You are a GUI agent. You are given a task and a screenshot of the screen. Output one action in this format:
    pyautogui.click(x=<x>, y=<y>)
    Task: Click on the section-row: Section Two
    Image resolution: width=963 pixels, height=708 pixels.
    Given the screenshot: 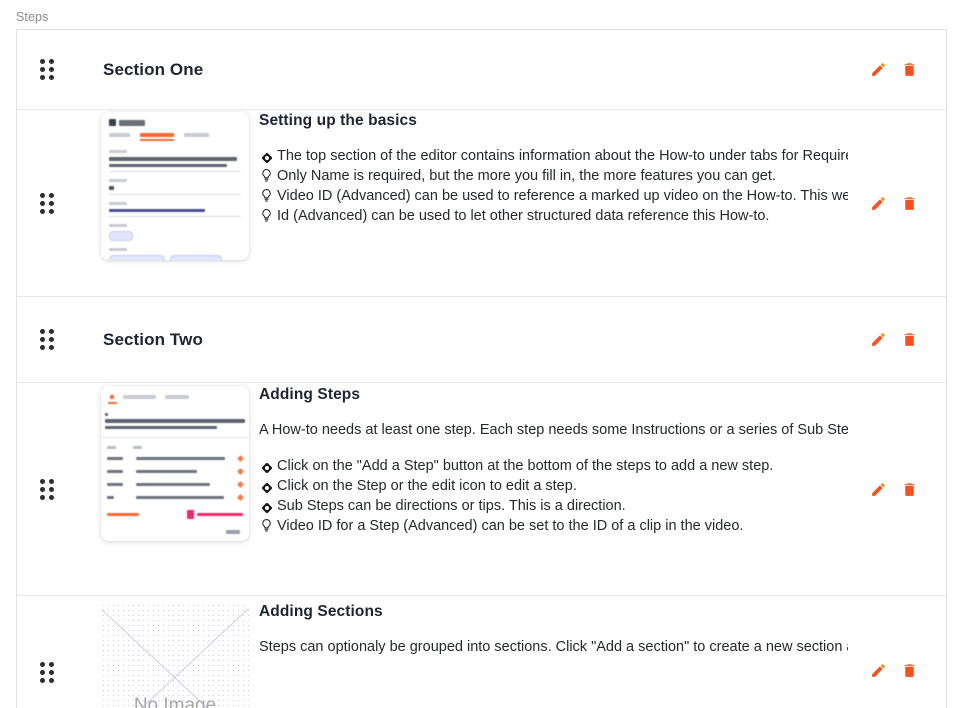 What is the action you would take?
    pyautogui.click(x=481, y=340)
    